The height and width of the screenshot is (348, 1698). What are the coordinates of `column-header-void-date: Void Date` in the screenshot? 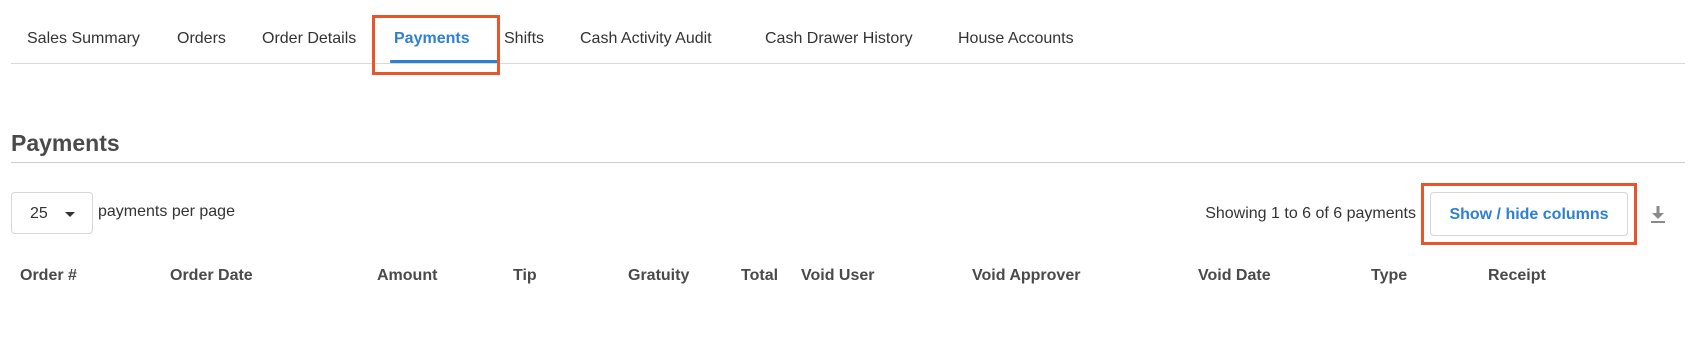 It's located at (1234, 276).